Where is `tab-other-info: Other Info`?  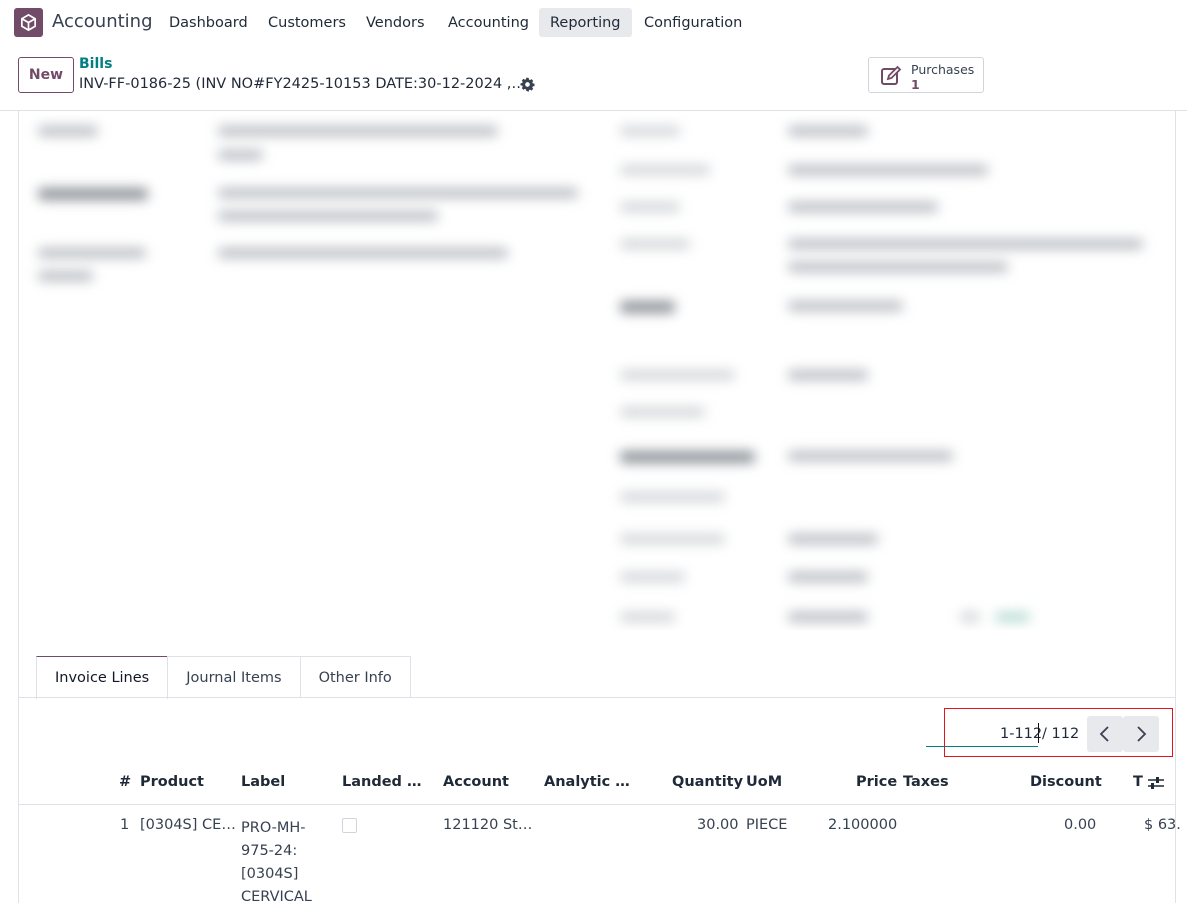
tab-other-info: Other Info is located at coordinates (355, 677).